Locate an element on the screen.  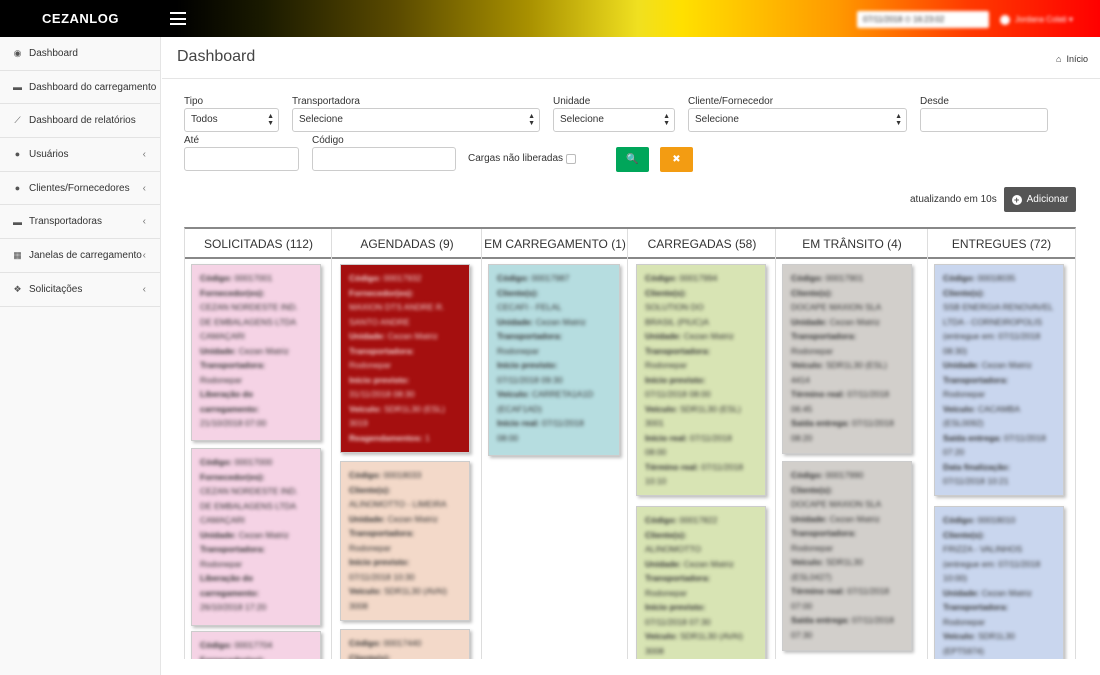
close-icon: ✖ is located at coordinates (676, 159).